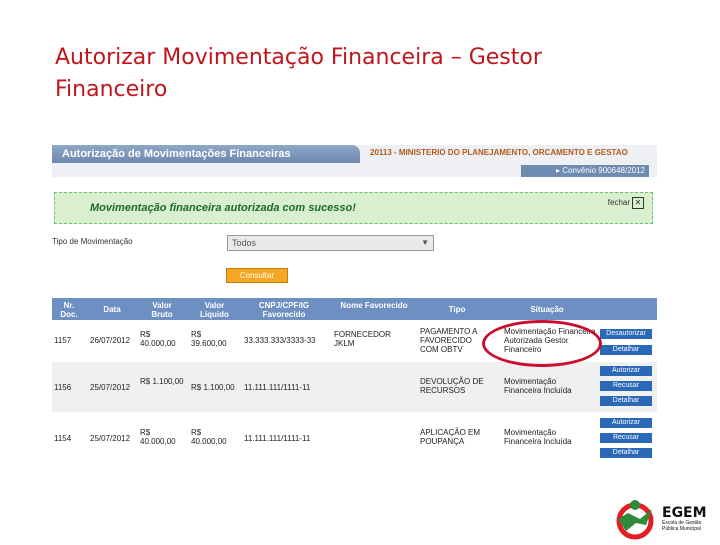  I want to click on tipo-cell: APLICAÇÃO EM POUPANÇA, so click(450, 437).